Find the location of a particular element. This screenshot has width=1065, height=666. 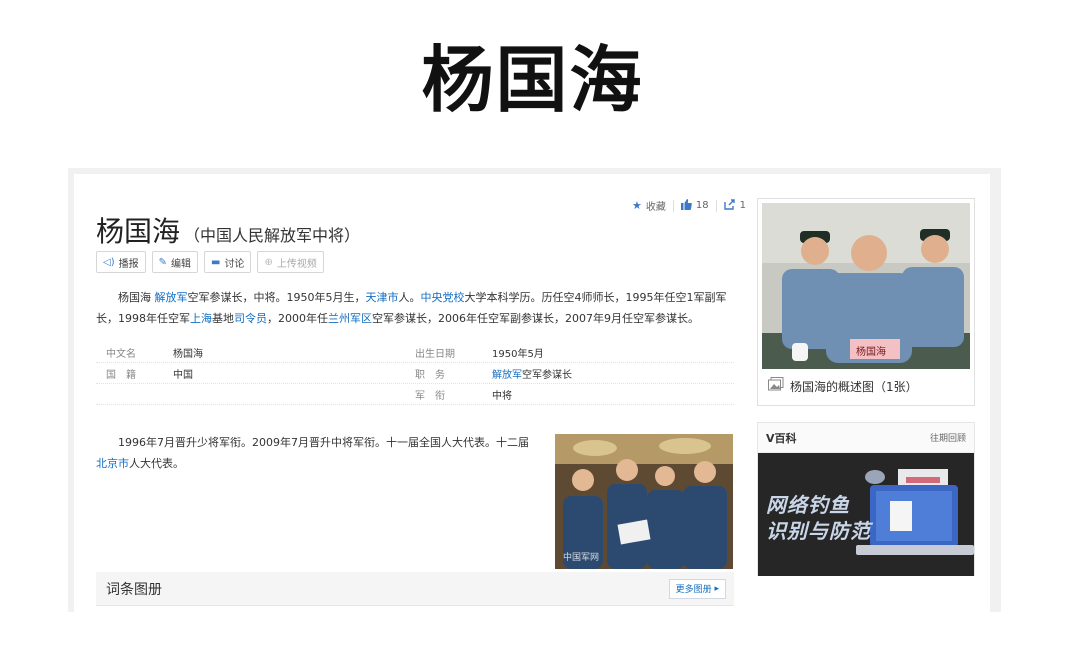

v-baike-line-2: 识别与防范 is located at coordinates (818, 531).